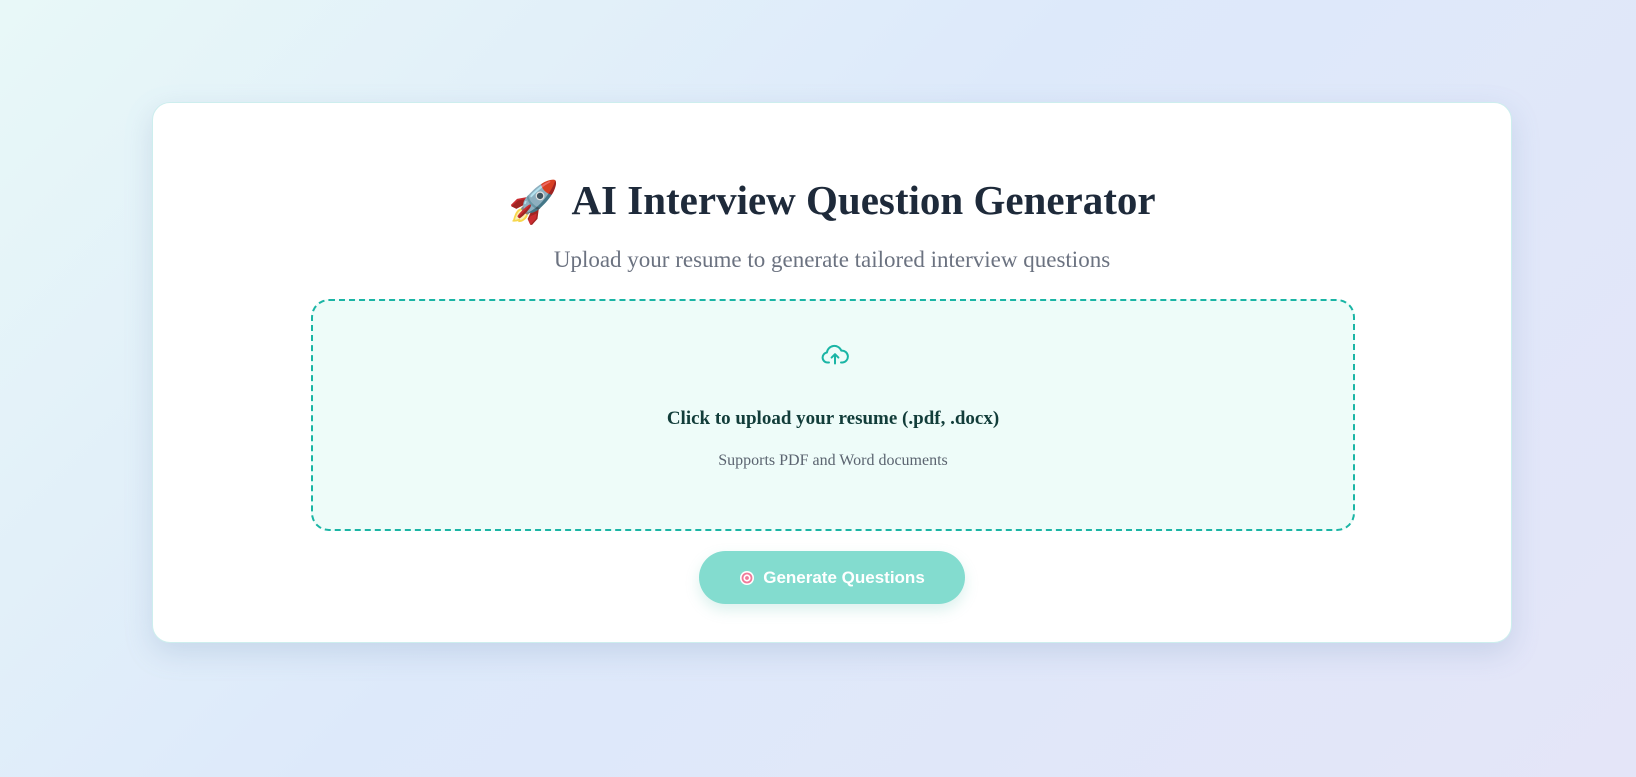  What do you see at coordinates (747, 577) in the screenshot?
I see `target-icon` at bounding box center [747, 577].